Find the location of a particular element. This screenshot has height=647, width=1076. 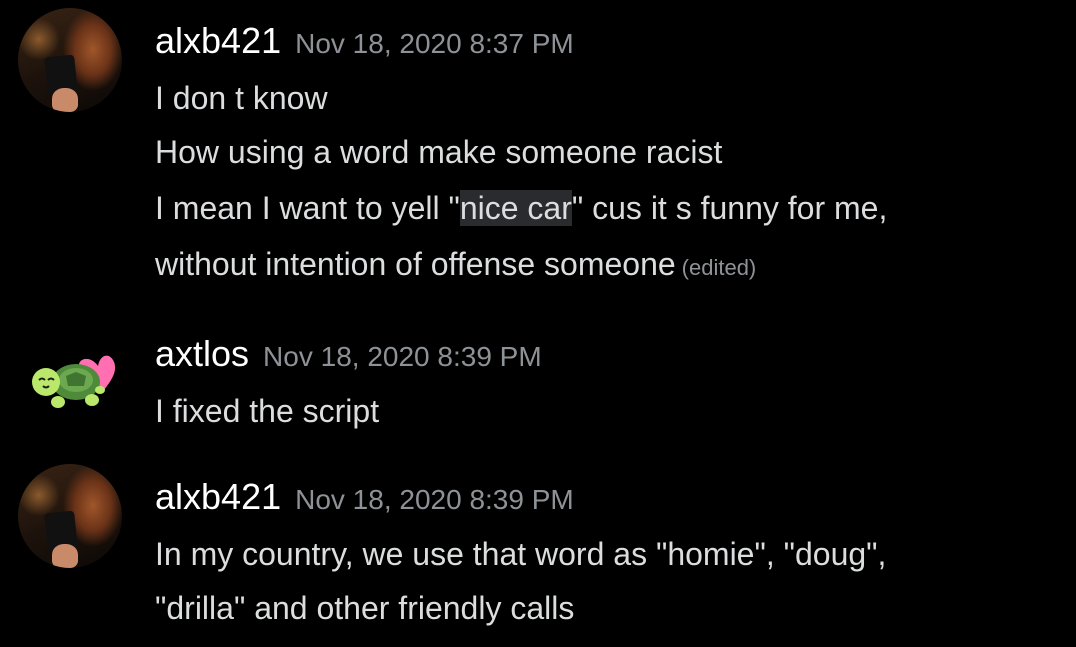

turtle-heart-svg is located at coordinates (74, 381).